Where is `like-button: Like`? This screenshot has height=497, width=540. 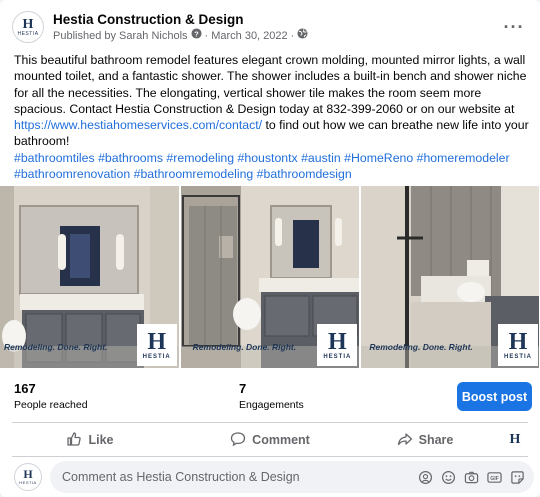 like-button: Like is located at coordinates (90, 440).